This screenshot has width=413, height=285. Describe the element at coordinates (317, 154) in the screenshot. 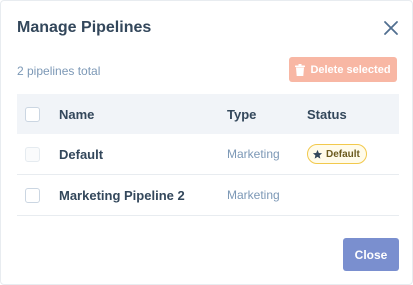

I see `star-icon` at that location.